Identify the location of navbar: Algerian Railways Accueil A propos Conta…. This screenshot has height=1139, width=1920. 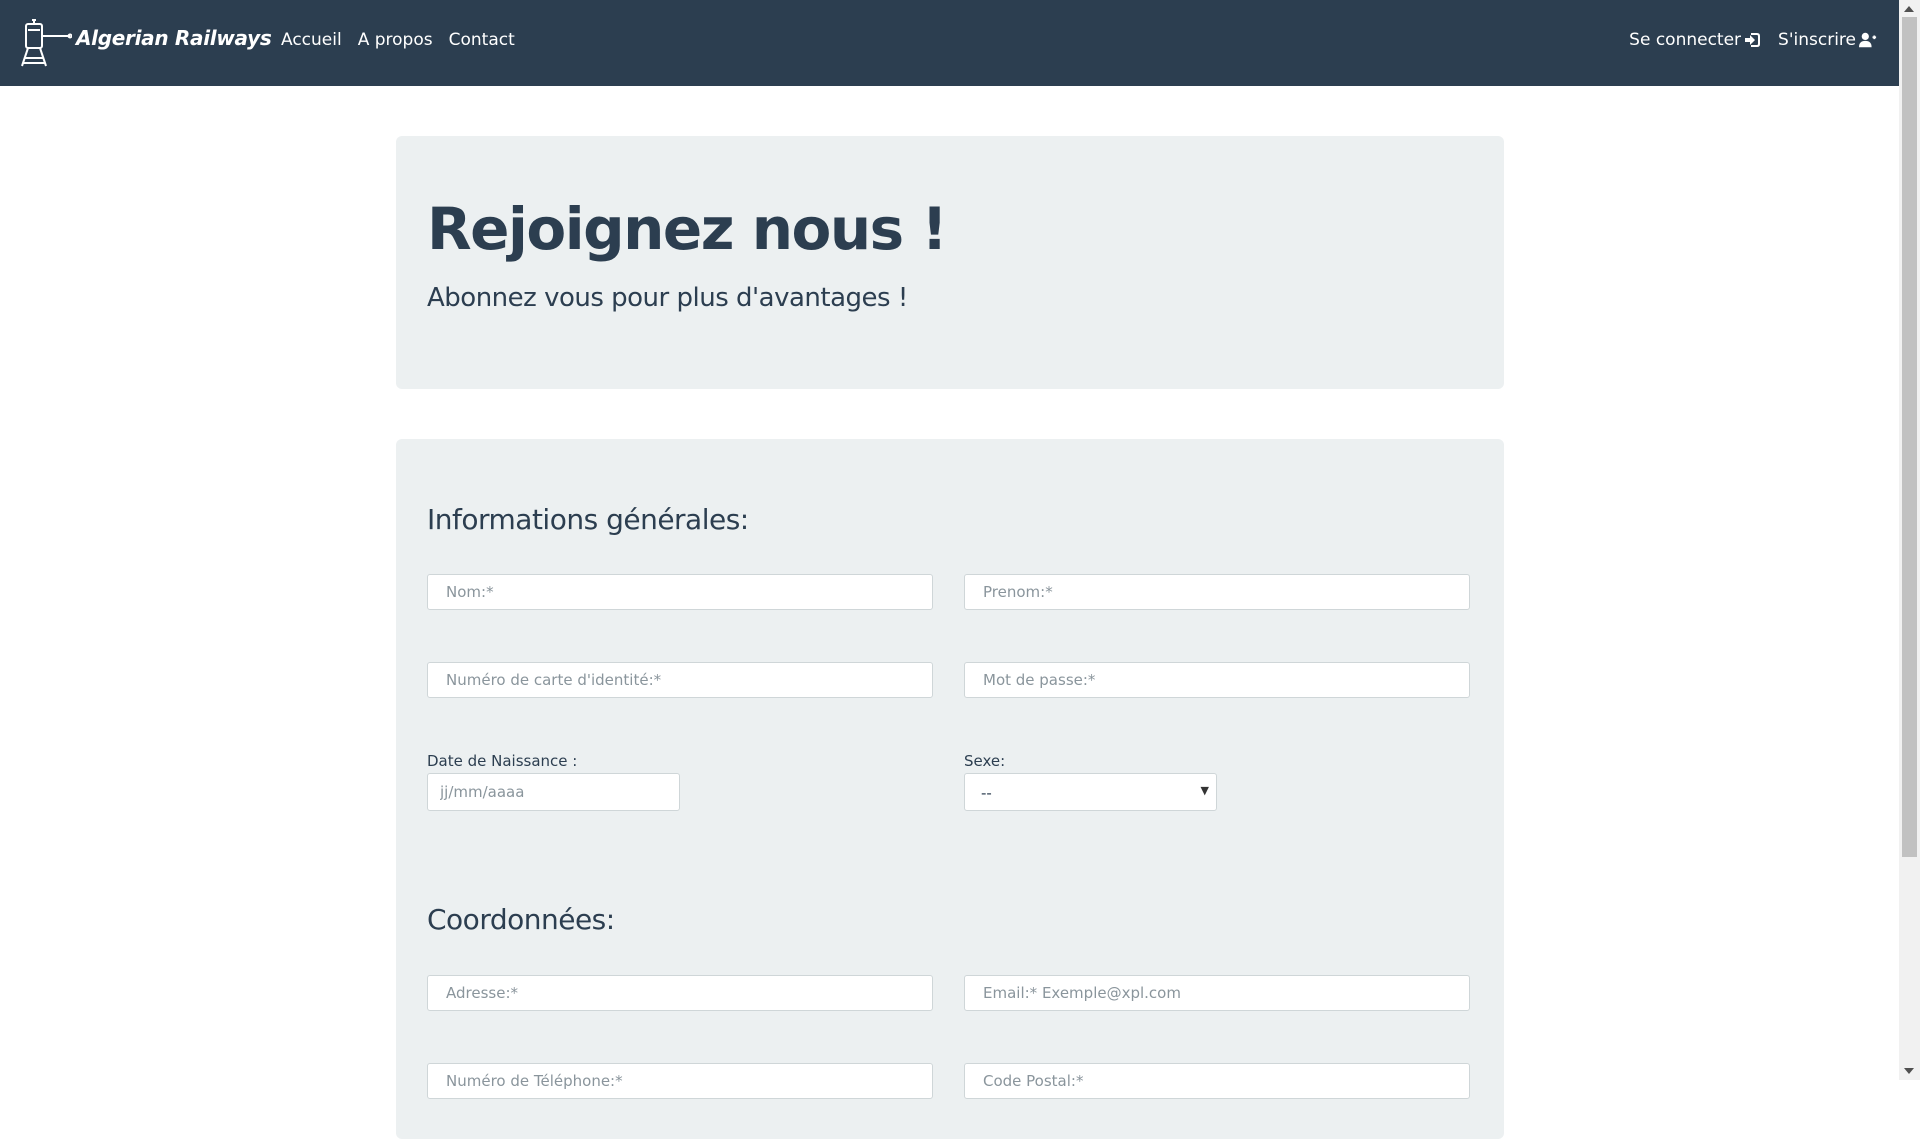
(949, 43).